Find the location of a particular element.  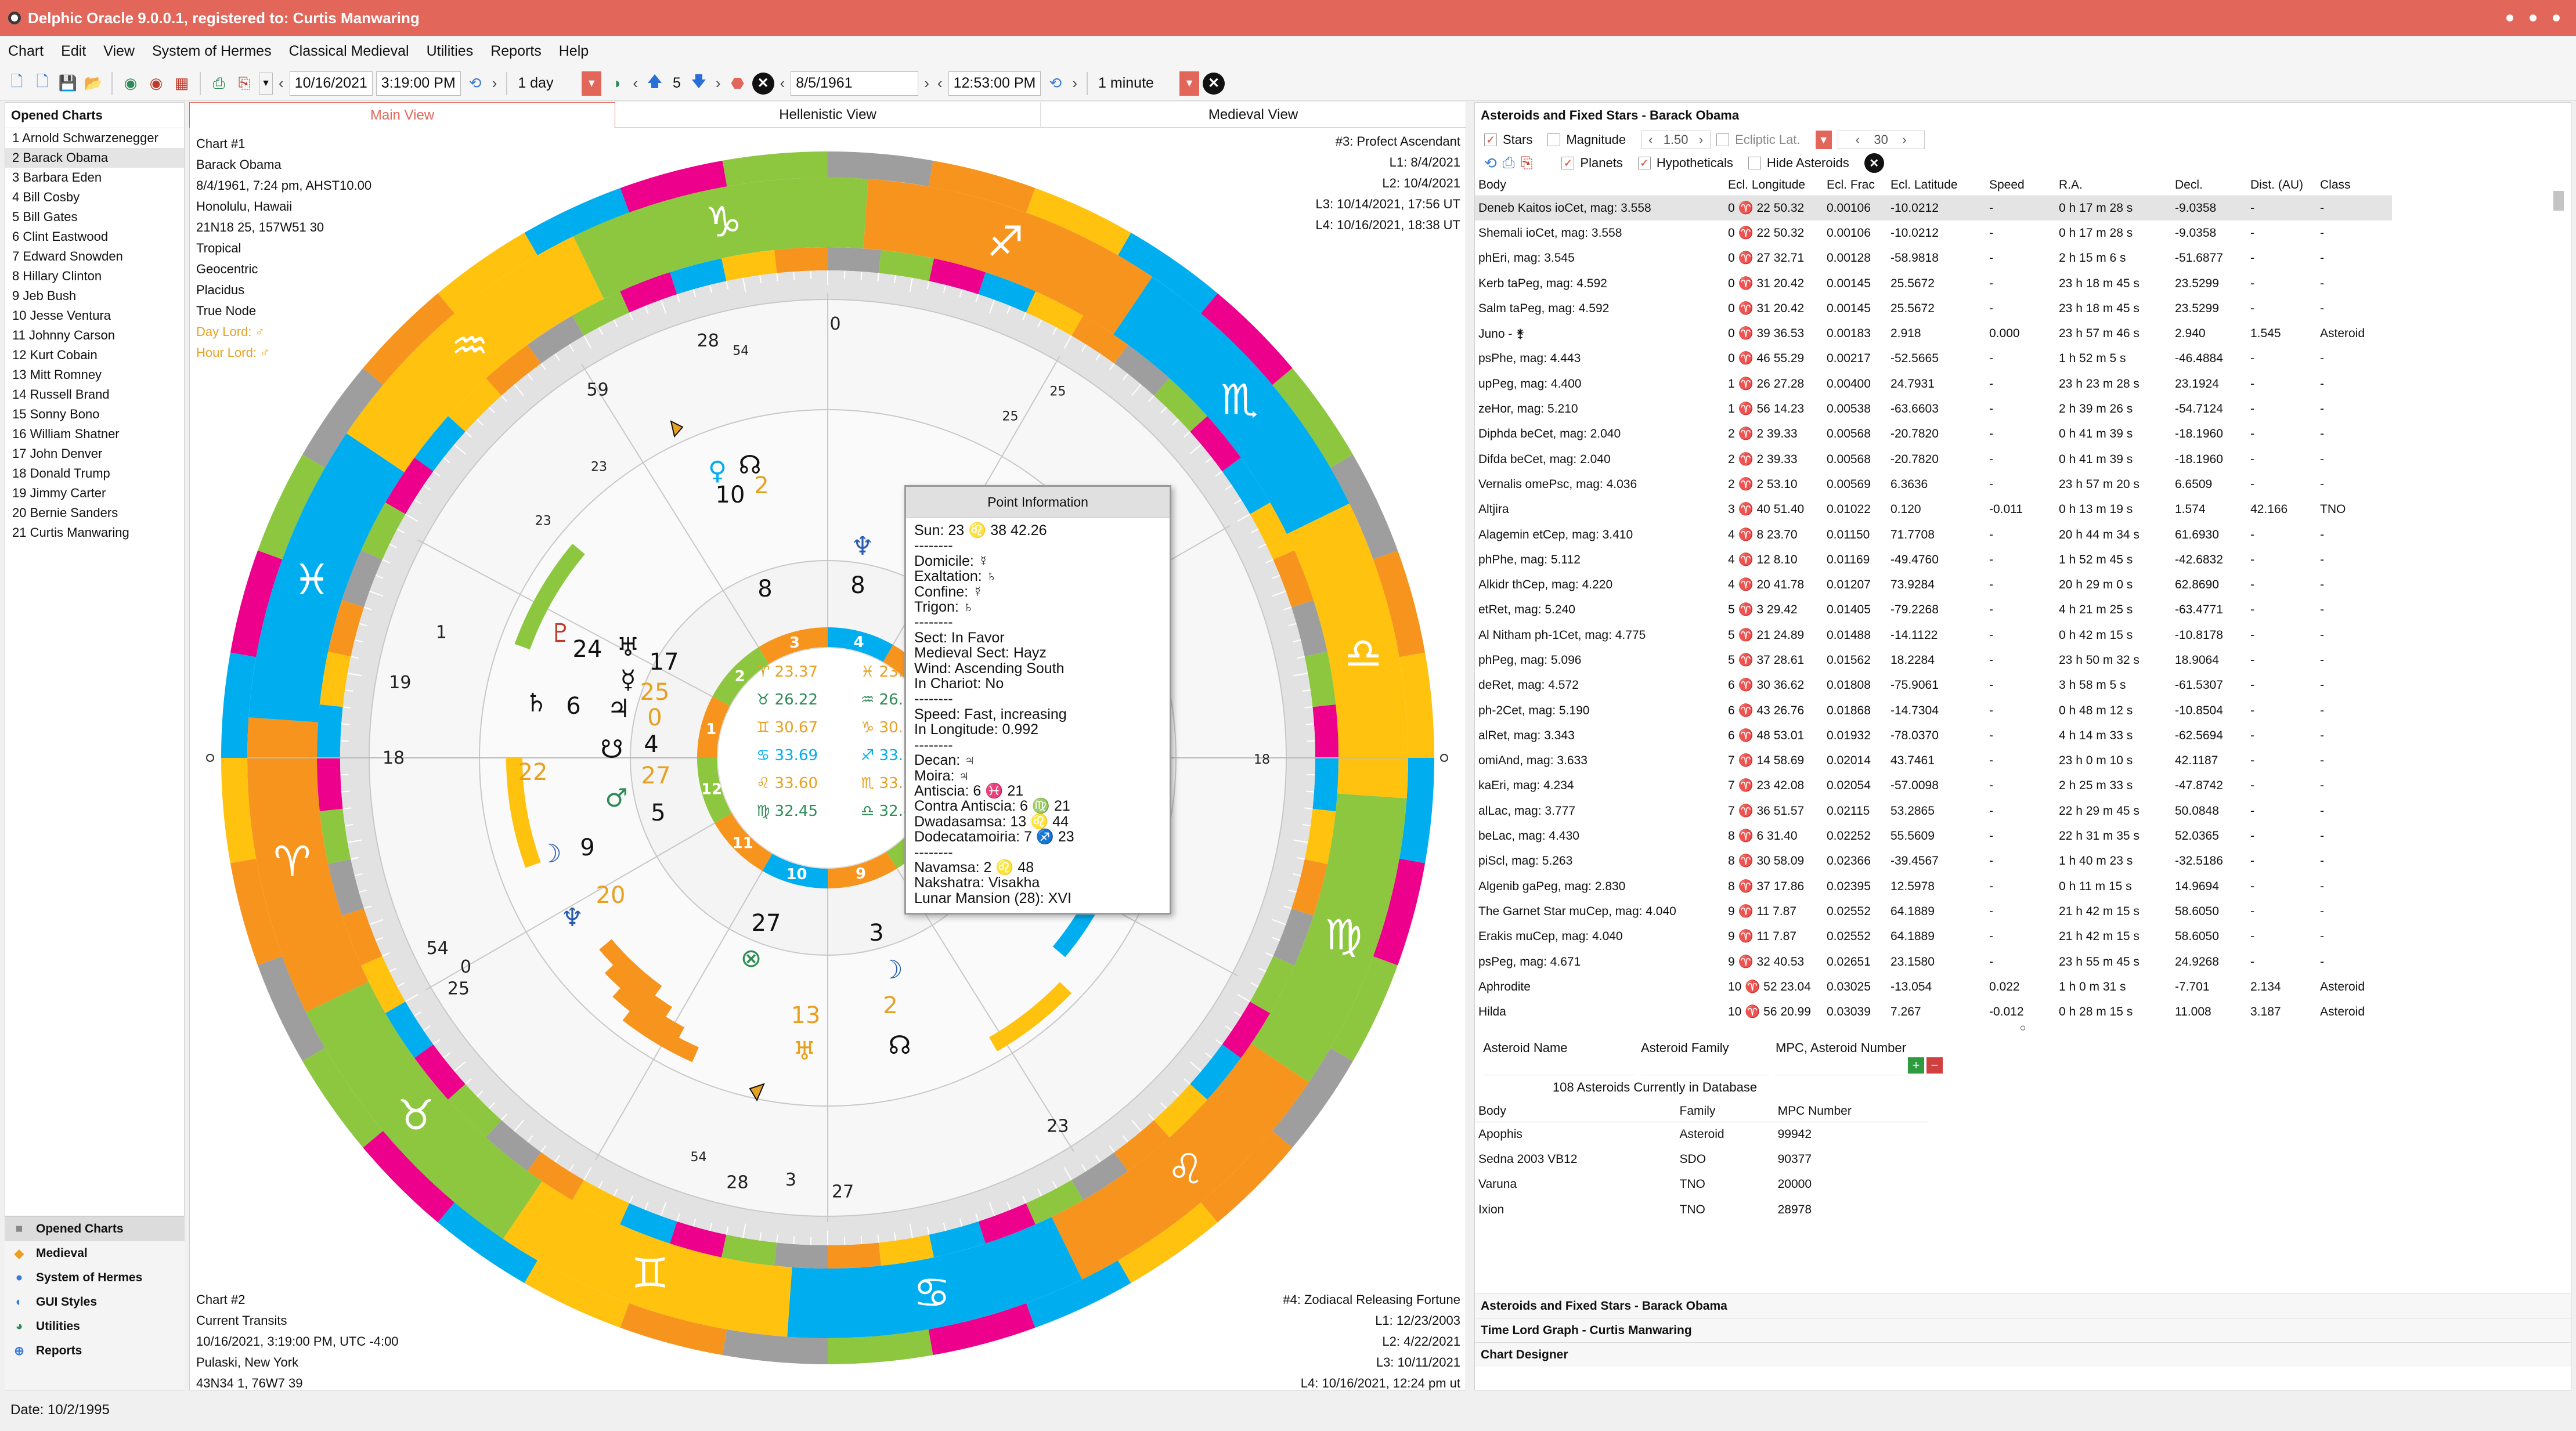

next-step-icon: › is located at coordinates (718, 83).